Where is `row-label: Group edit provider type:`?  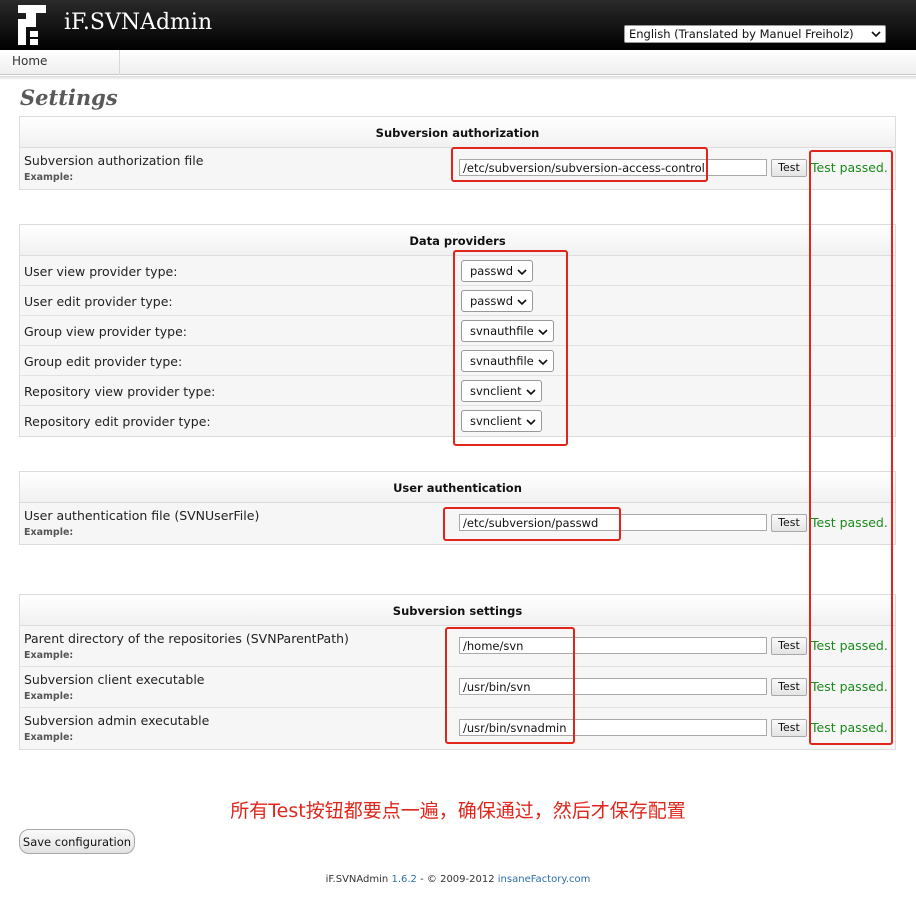
row-label: Group edit provider type: is located at coordinates (103, 361).